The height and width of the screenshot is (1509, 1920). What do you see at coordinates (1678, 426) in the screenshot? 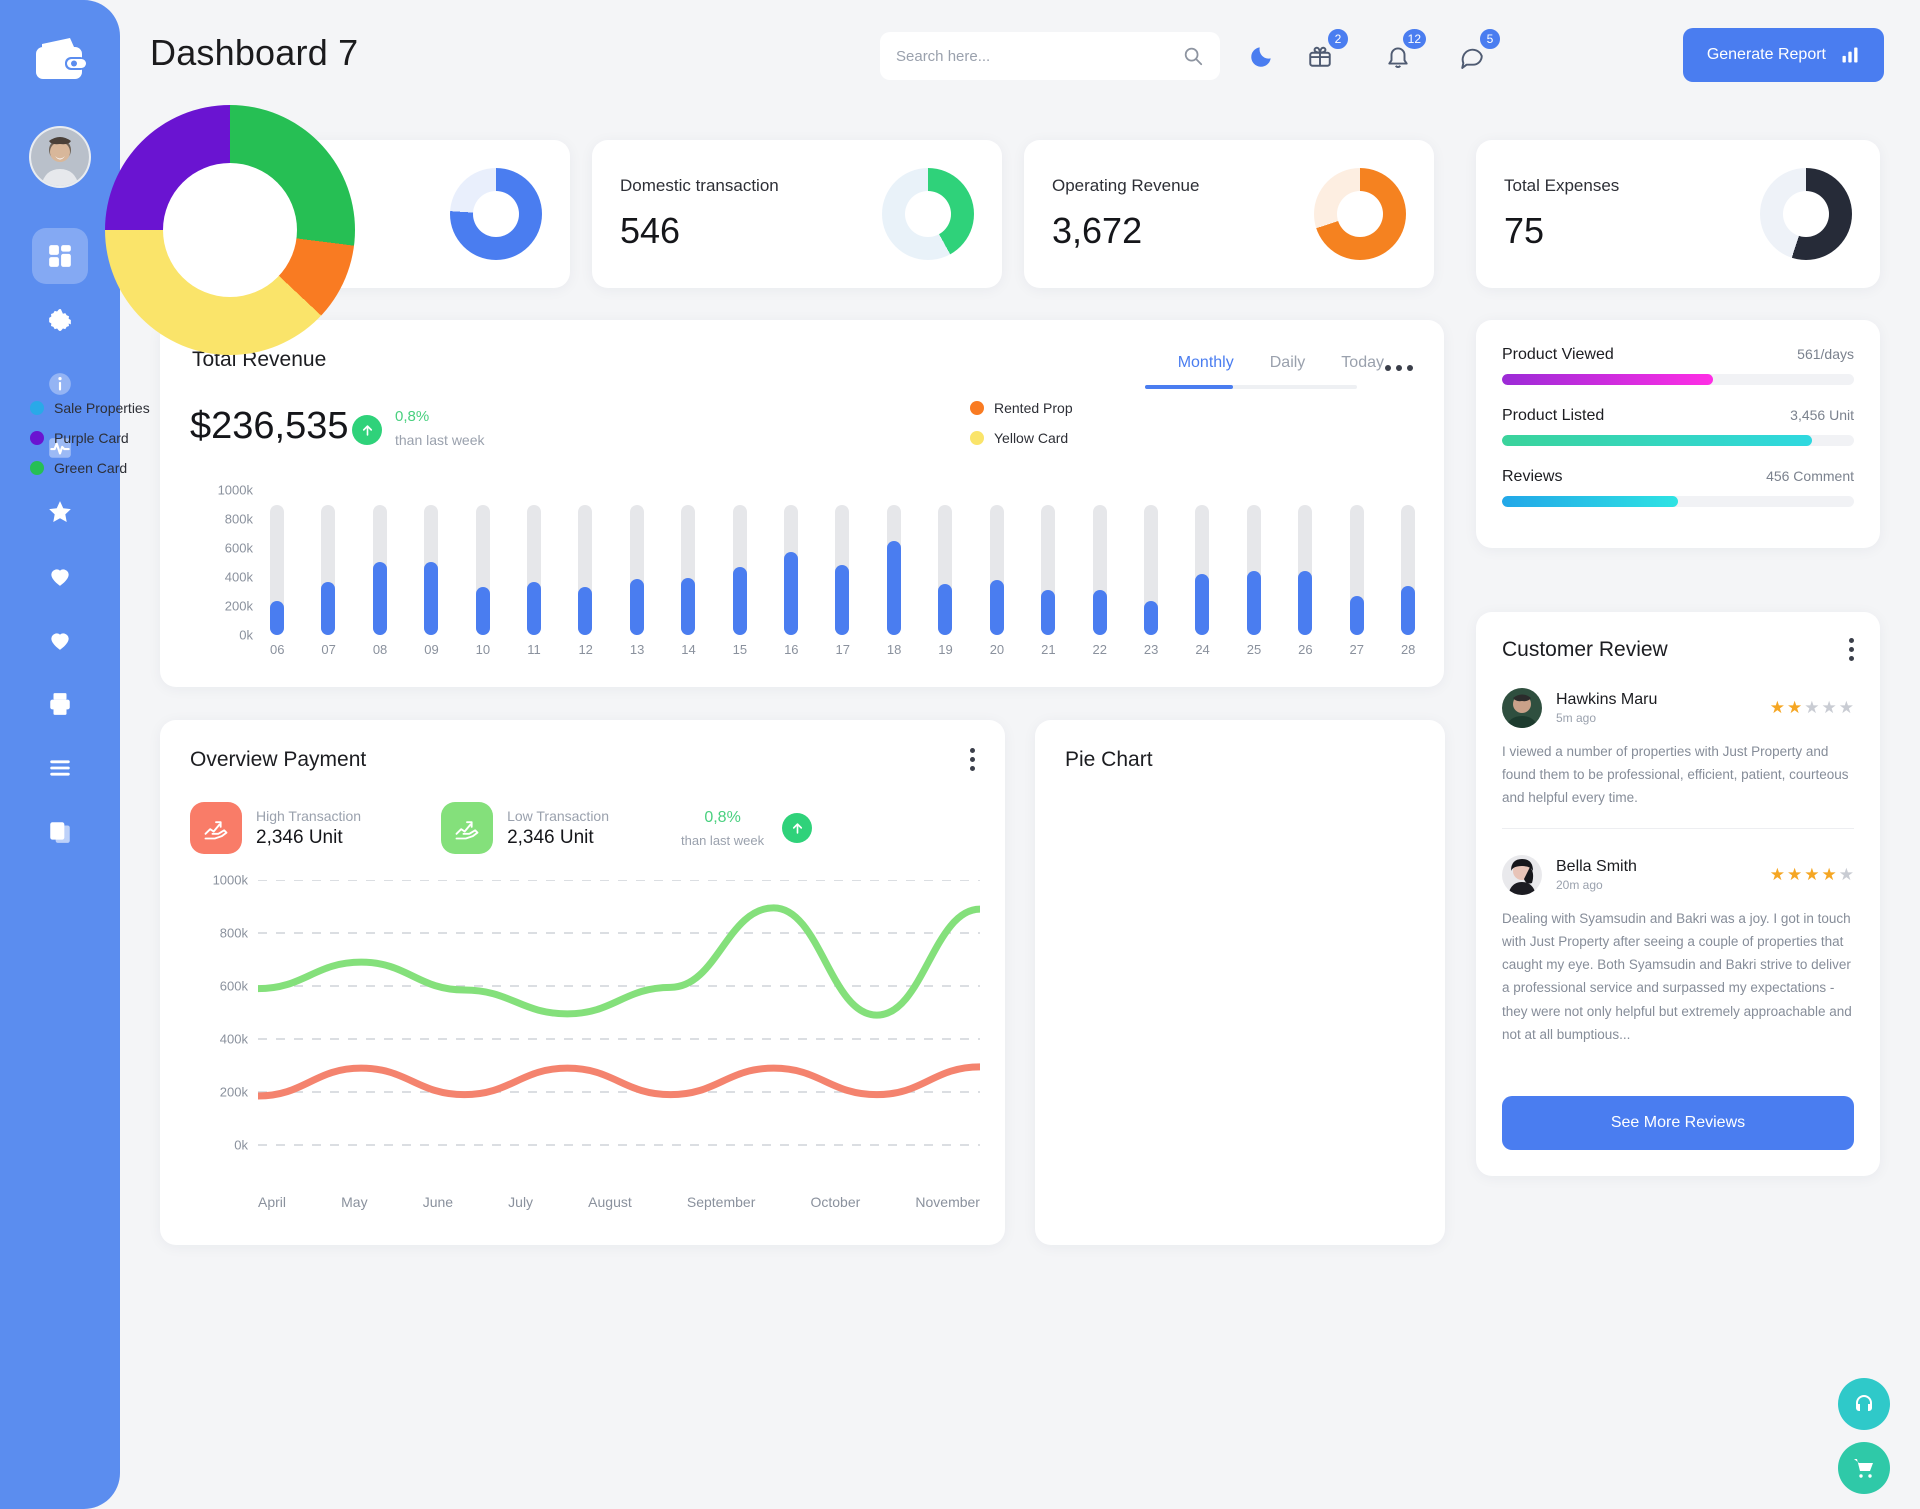
I see `progress-row: Product Listed 3,456 Unit` at bounding box center [1678, 426].